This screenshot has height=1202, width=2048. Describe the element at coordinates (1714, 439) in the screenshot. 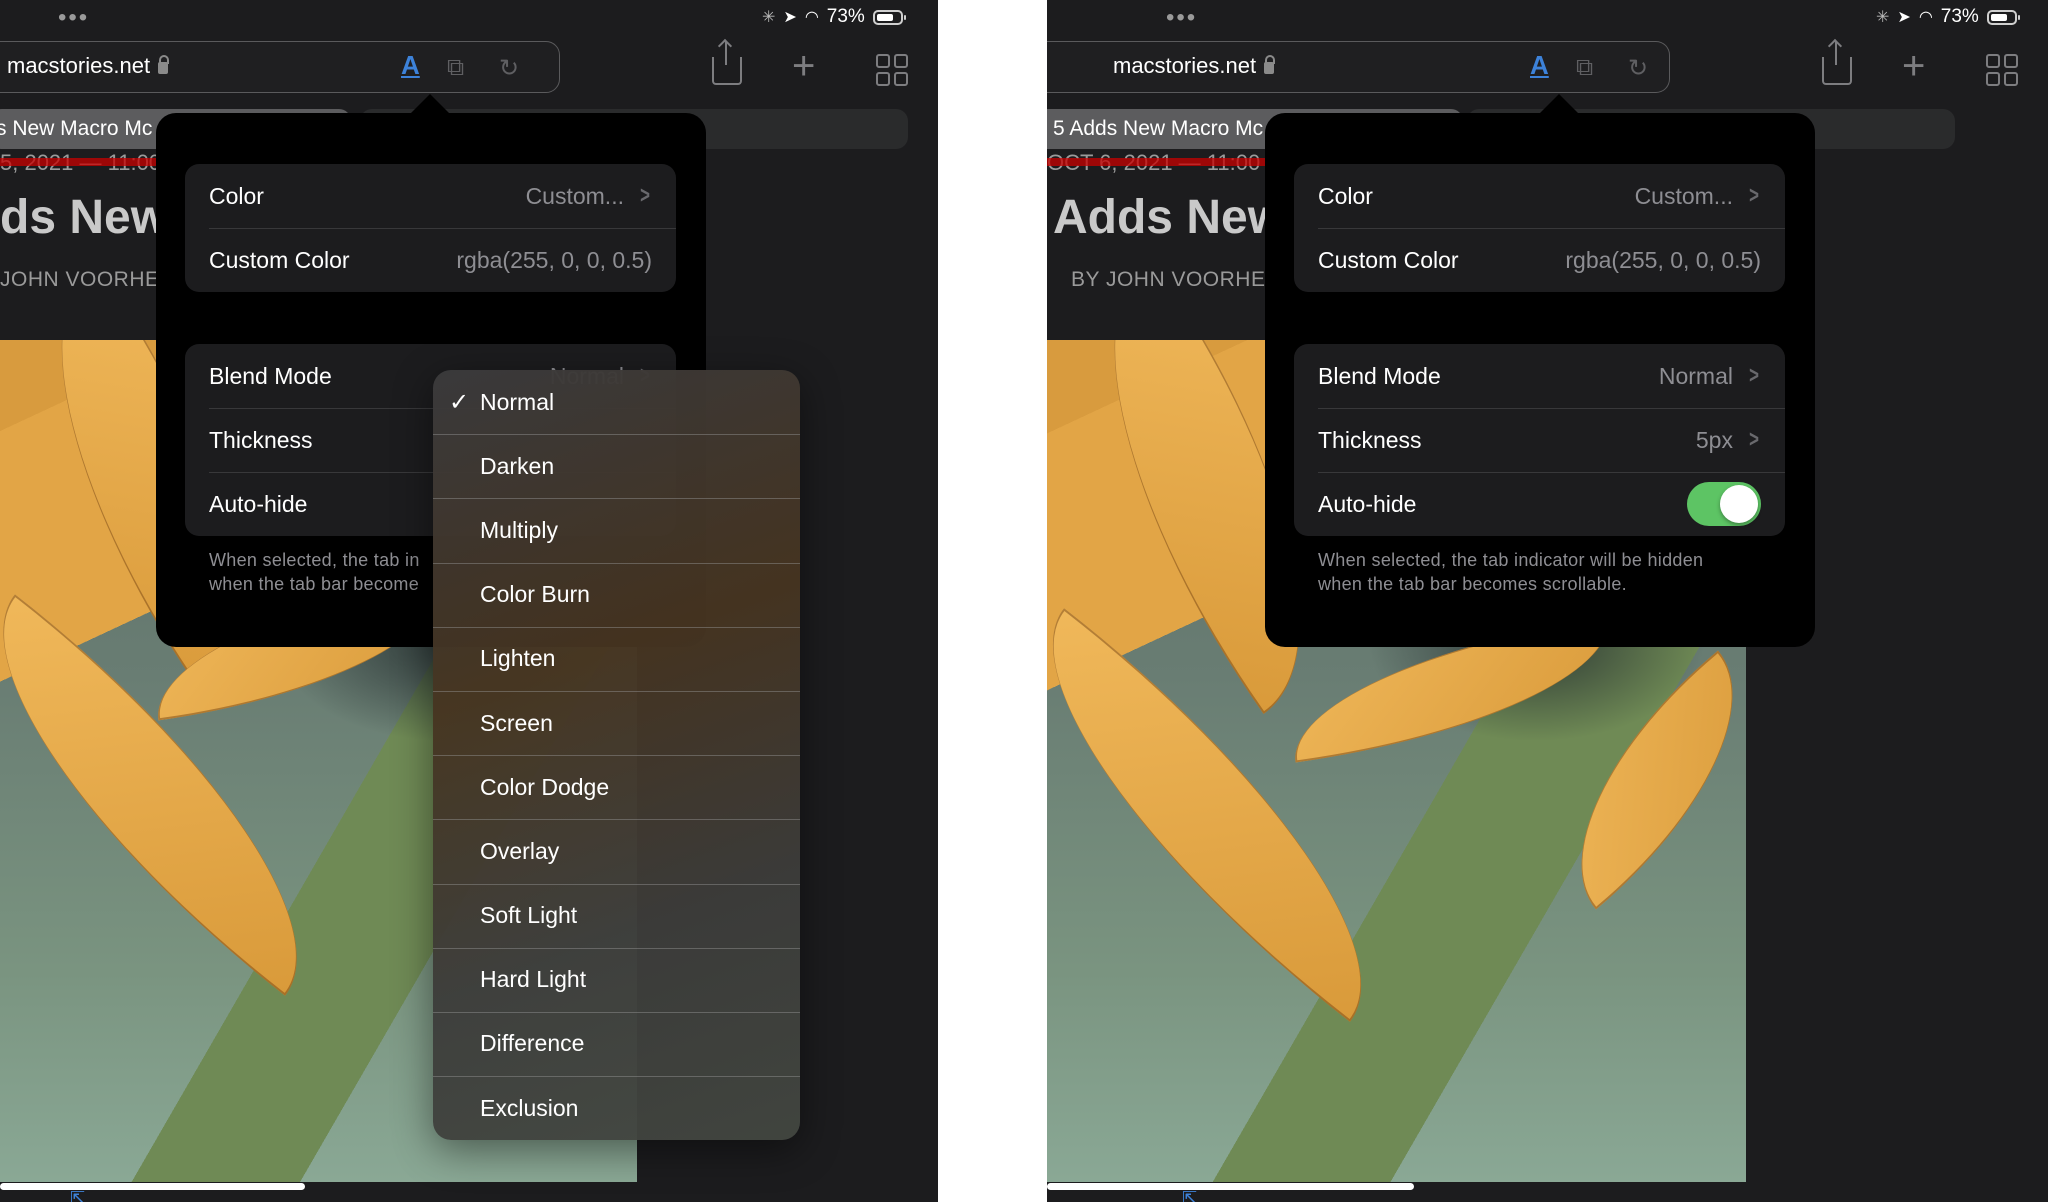

I see `thickness-value: 5px` at that location.